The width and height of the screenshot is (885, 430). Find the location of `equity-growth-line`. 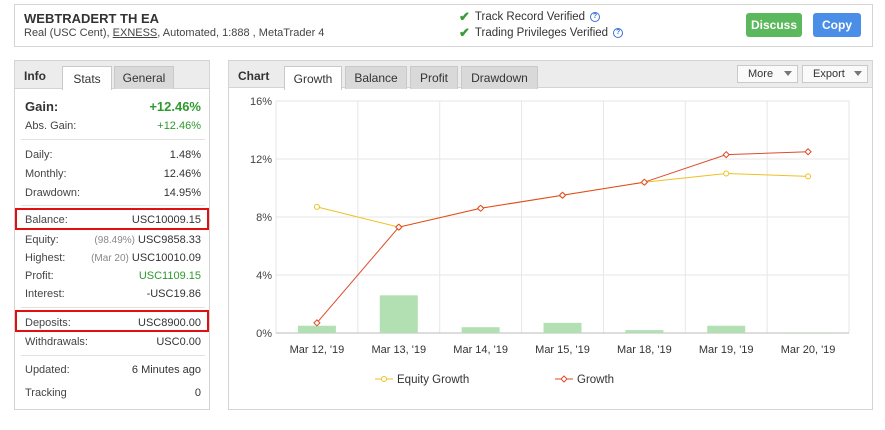

equity-growth-line is located at coordinates (562, 200).